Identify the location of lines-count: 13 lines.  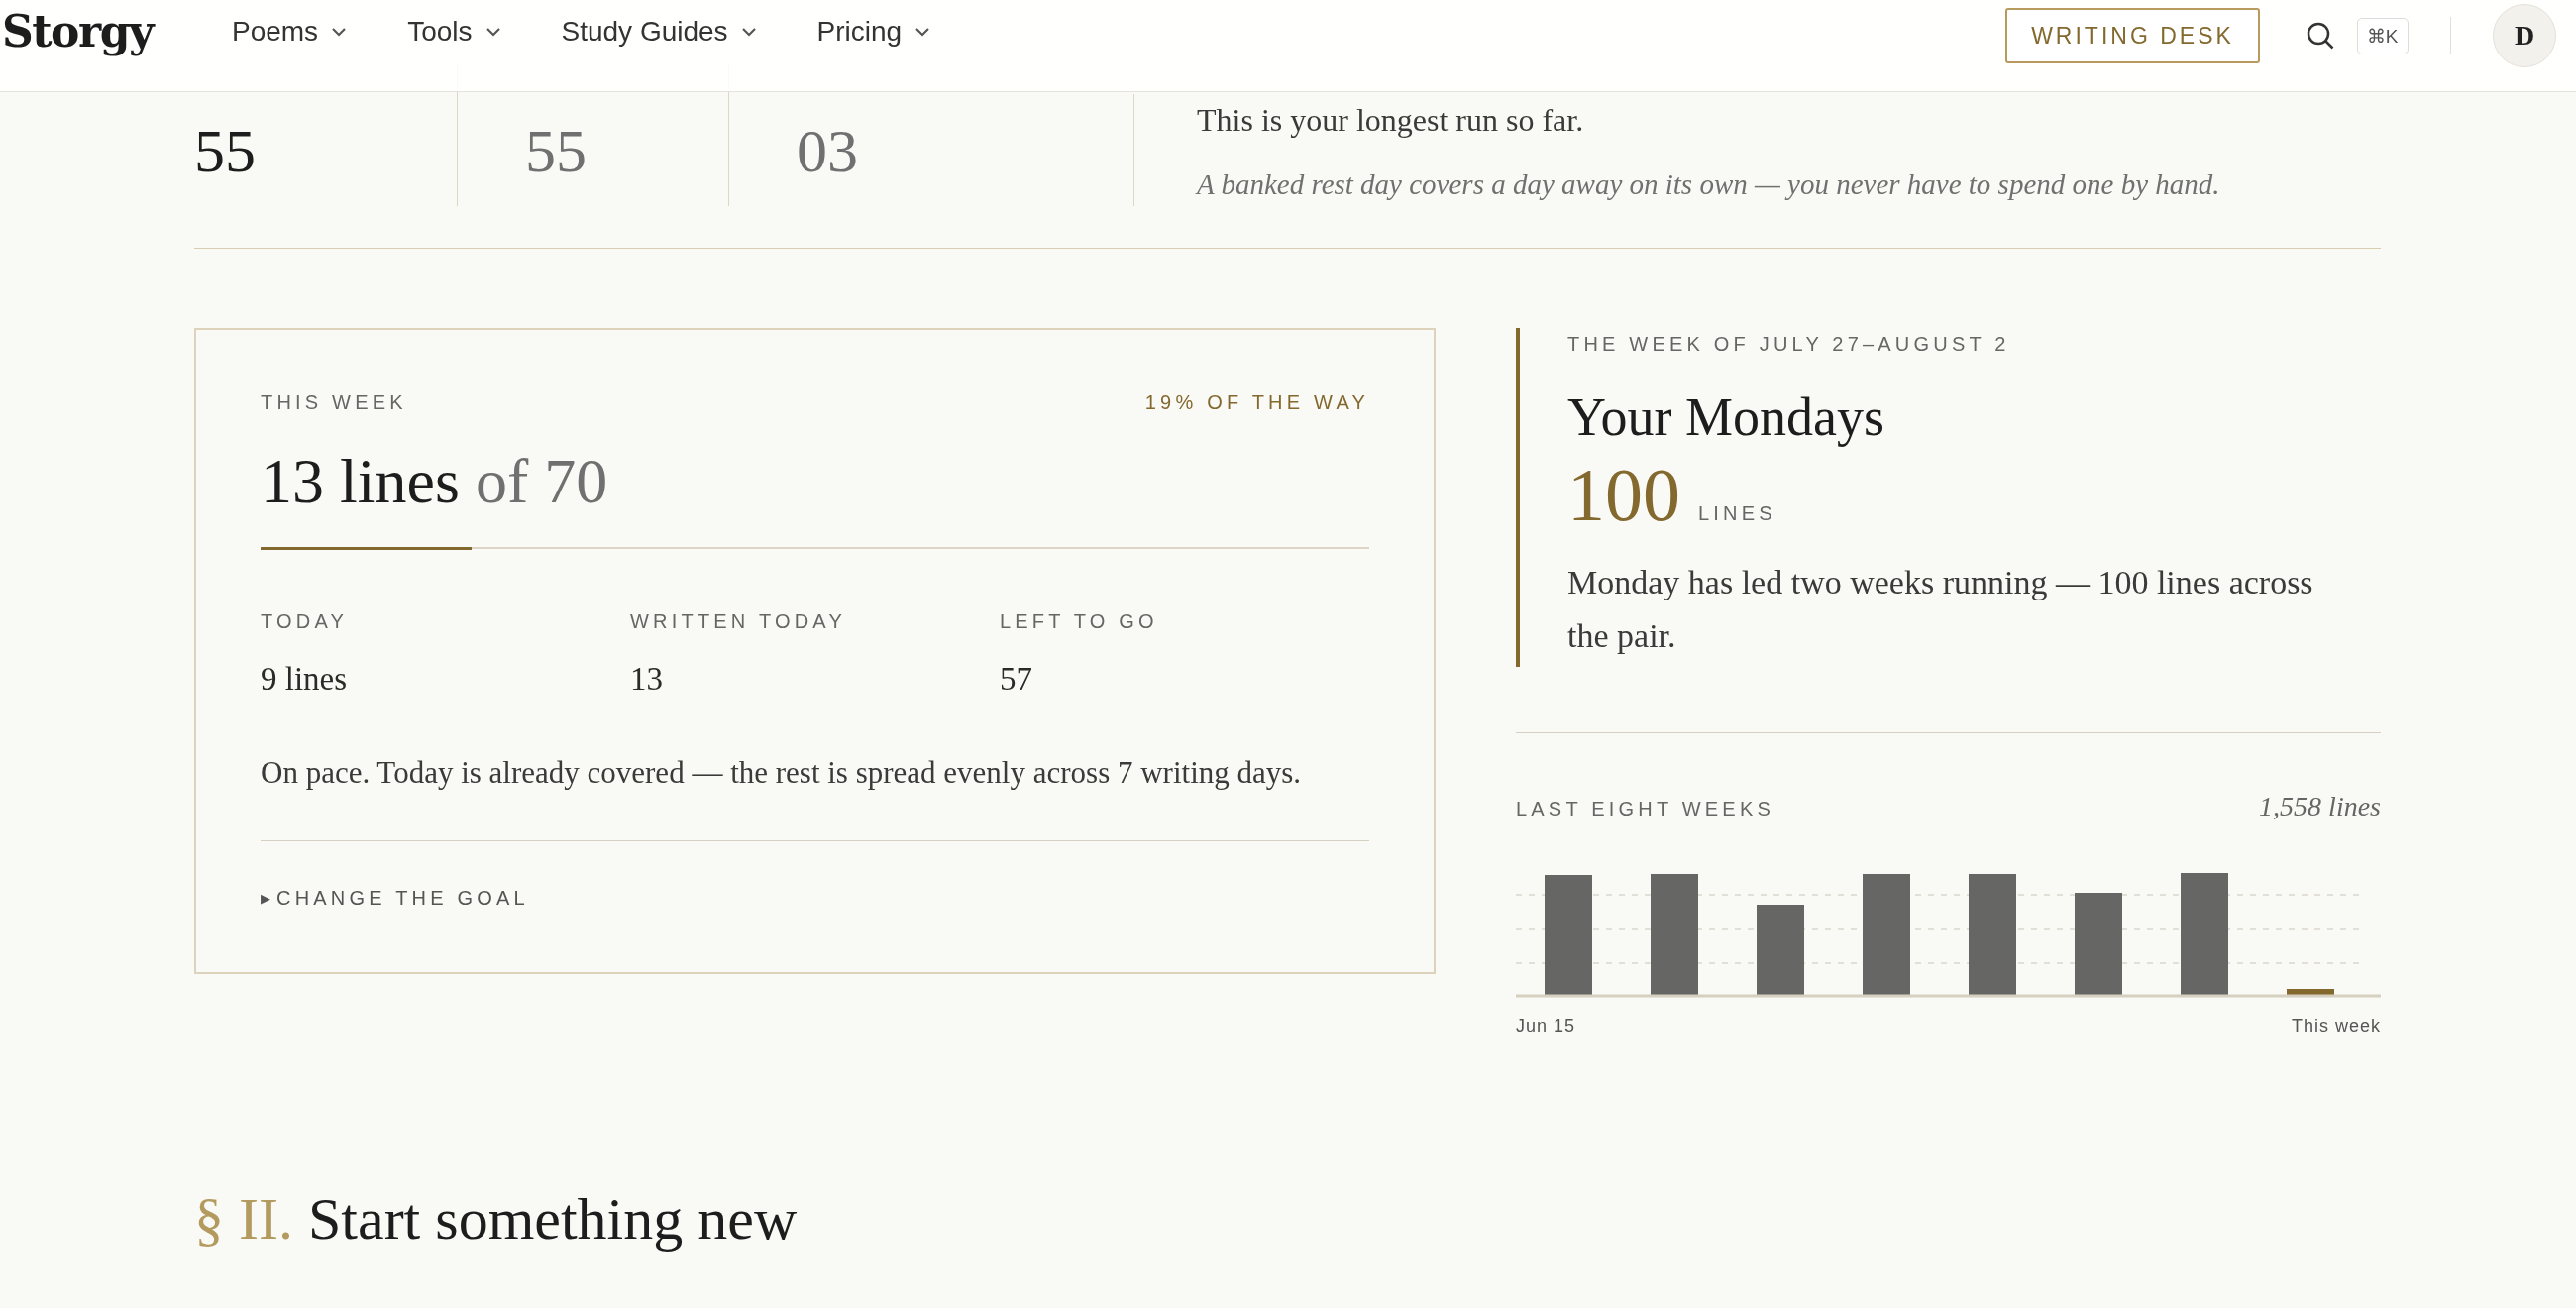
(360, 481).